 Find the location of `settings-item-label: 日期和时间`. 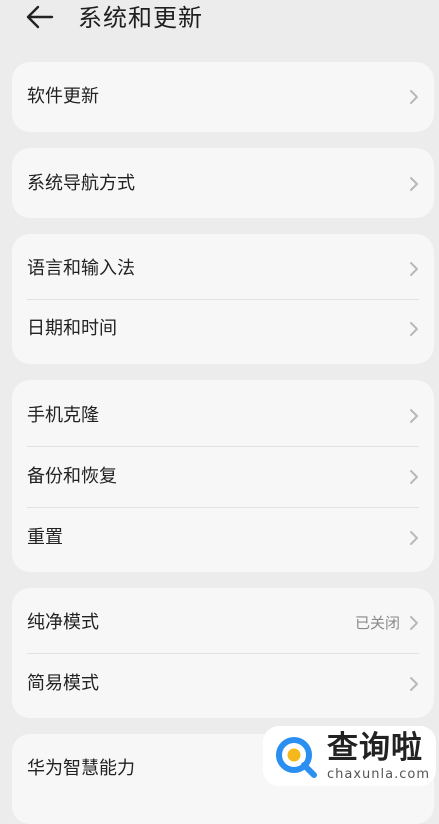

settings-item-label: 日期和时间 is located at coordinates (72, 328).